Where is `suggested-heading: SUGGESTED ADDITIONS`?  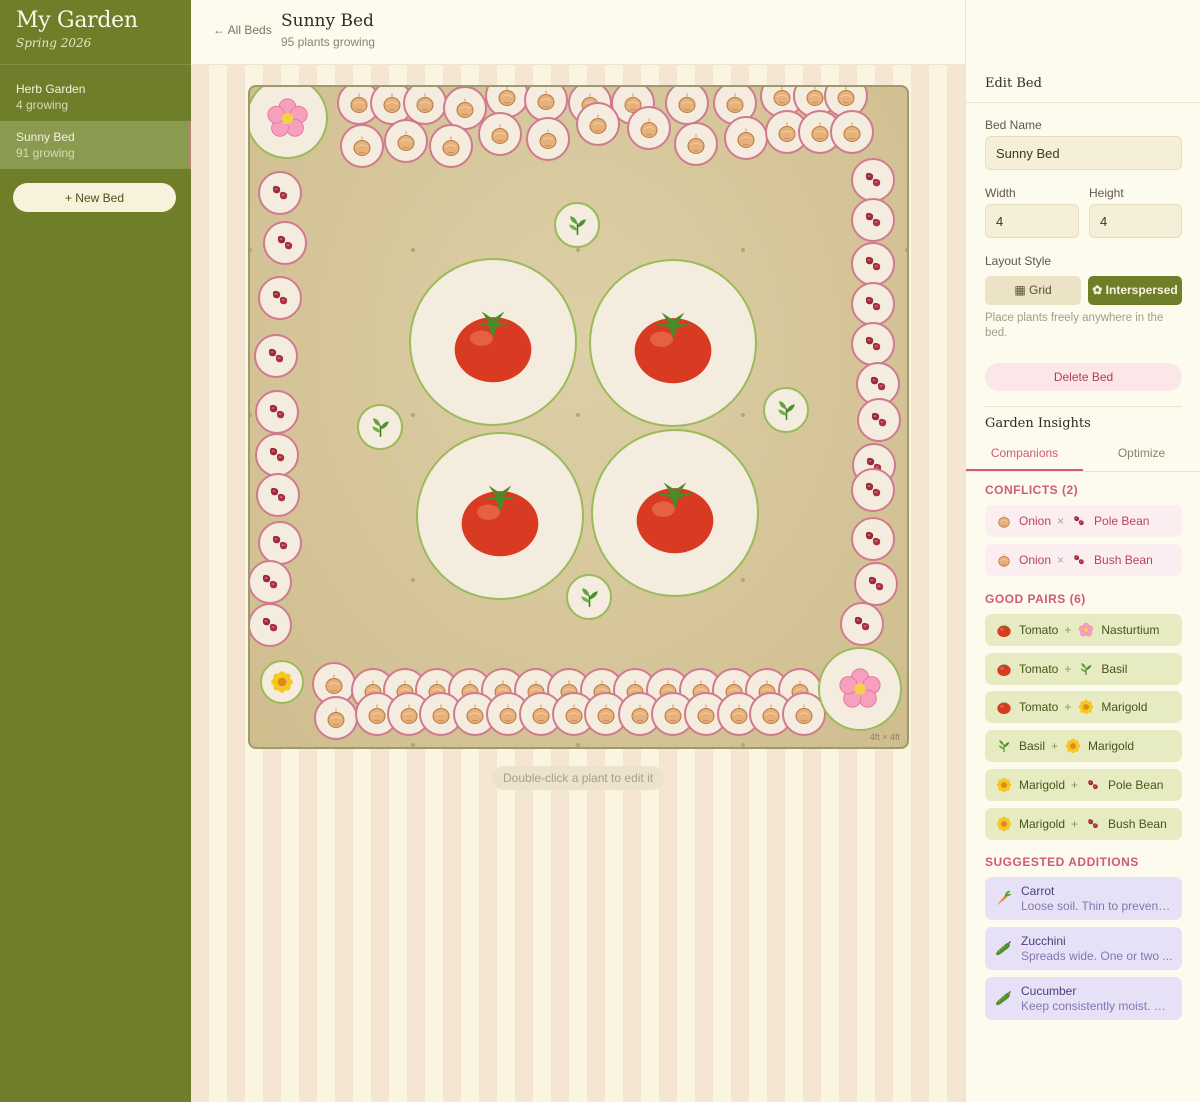 suggested-heading: SUGGESTED ADDITIONS is located at coordinates (1062, 862).